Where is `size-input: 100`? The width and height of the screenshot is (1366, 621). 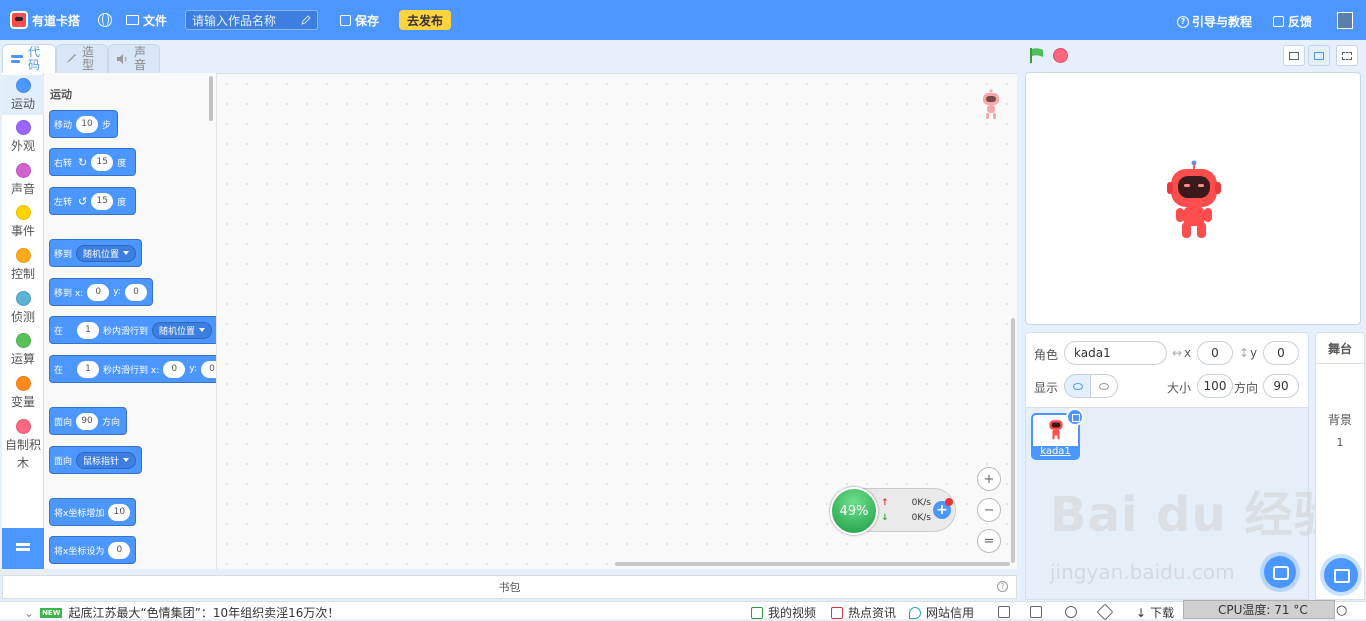
size-input: 100 is located at coordinates (1215, 386).